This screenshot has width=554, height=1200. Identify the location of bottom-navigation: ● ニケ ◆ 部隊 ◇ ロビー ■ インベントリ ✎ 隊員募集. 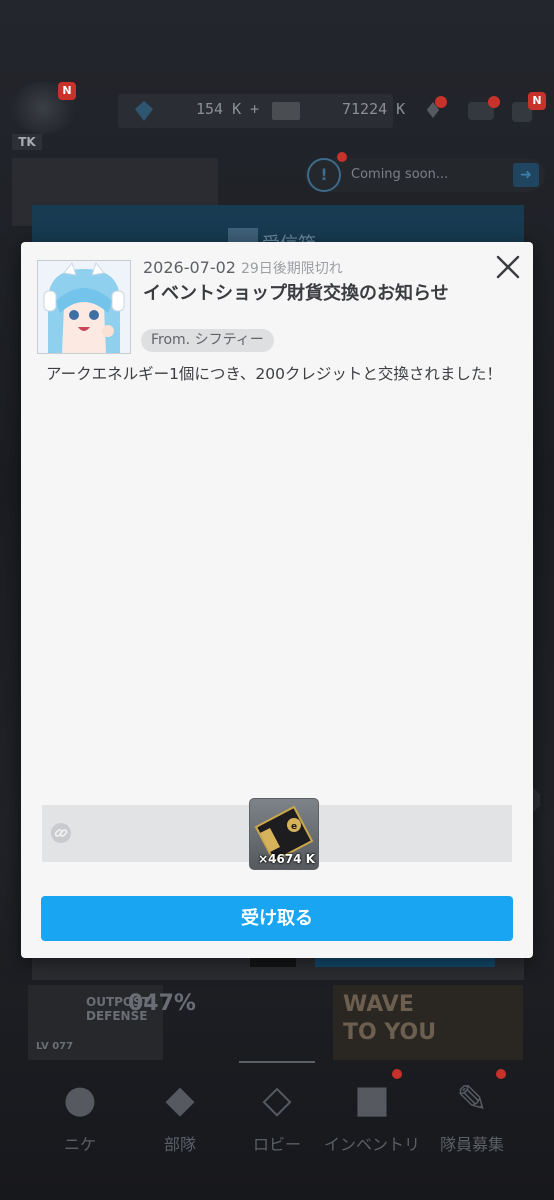
(277, 1110).